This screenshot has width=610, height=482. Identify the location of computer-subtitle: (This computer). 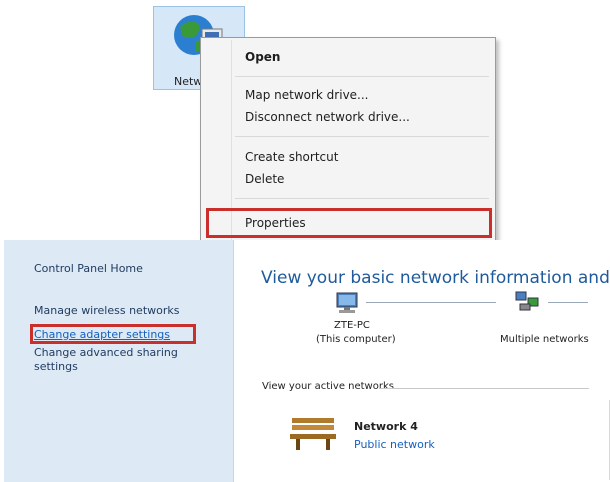
(356, 339).